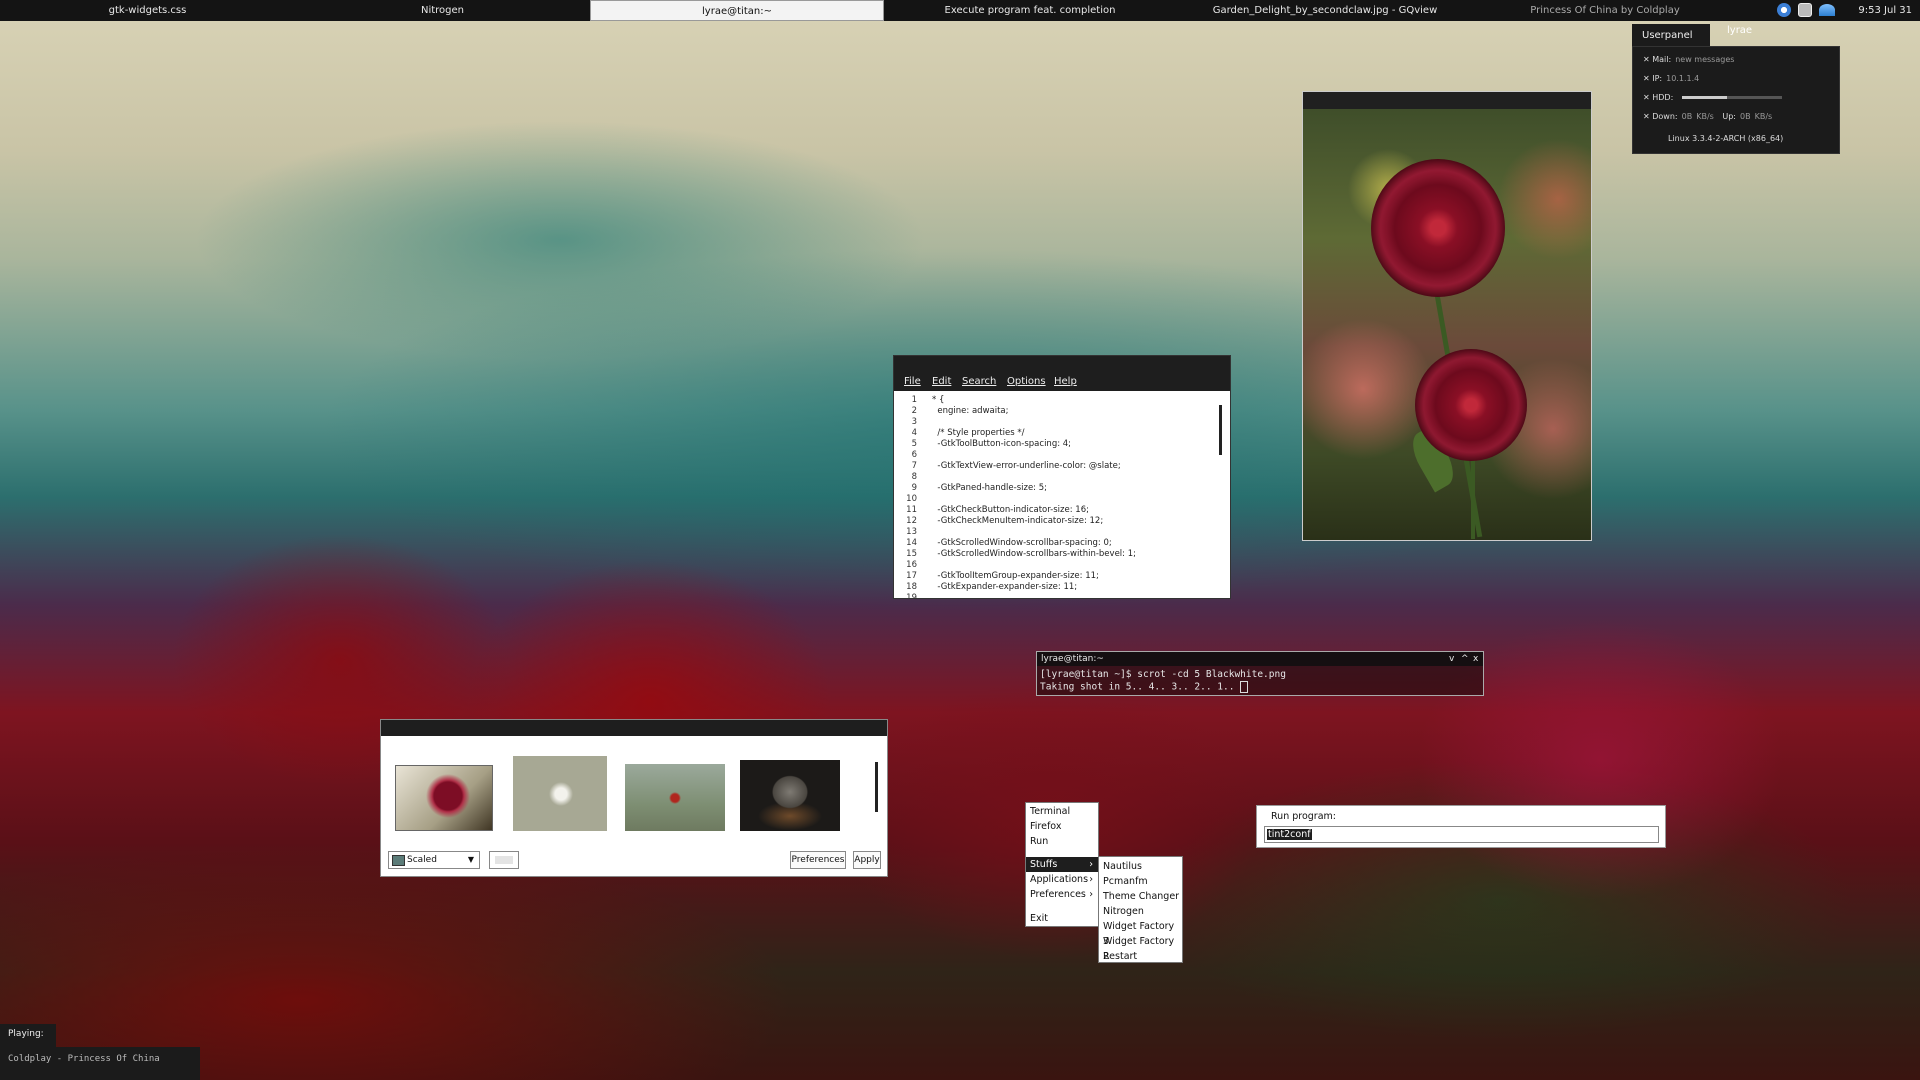 This screenshot has height=1080, width=1920. Describe the element at coordinates (1447, 324) in the screenshot. I see `dahlia-photo` at that location.